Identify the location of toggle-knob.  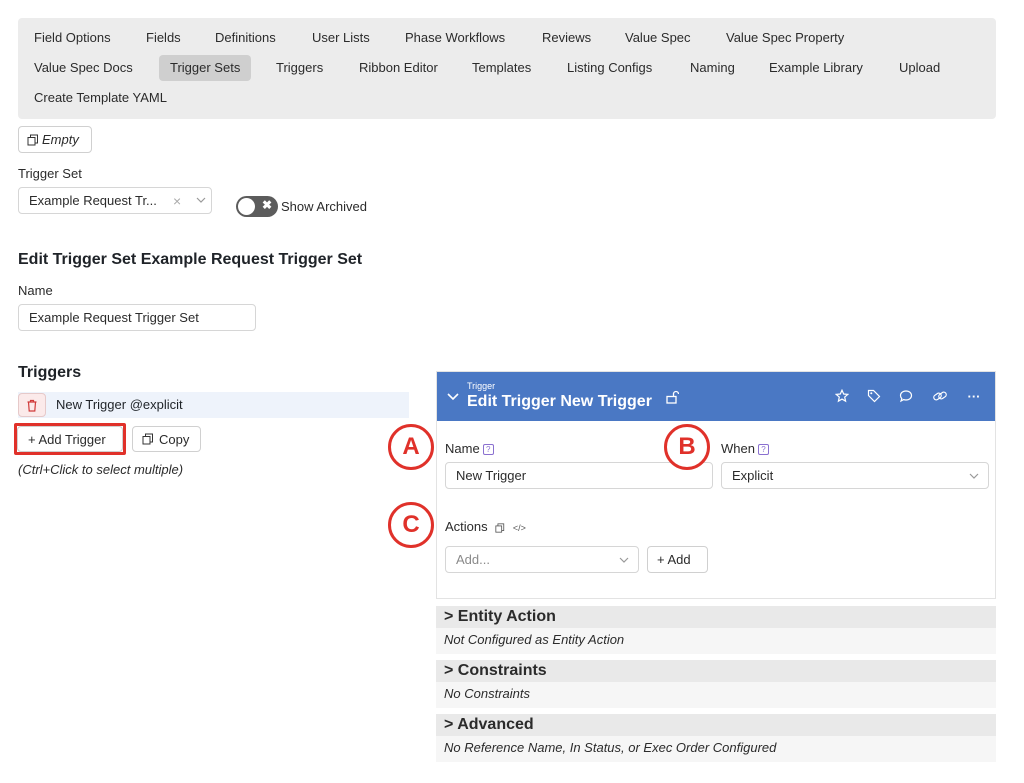
(246, 206).